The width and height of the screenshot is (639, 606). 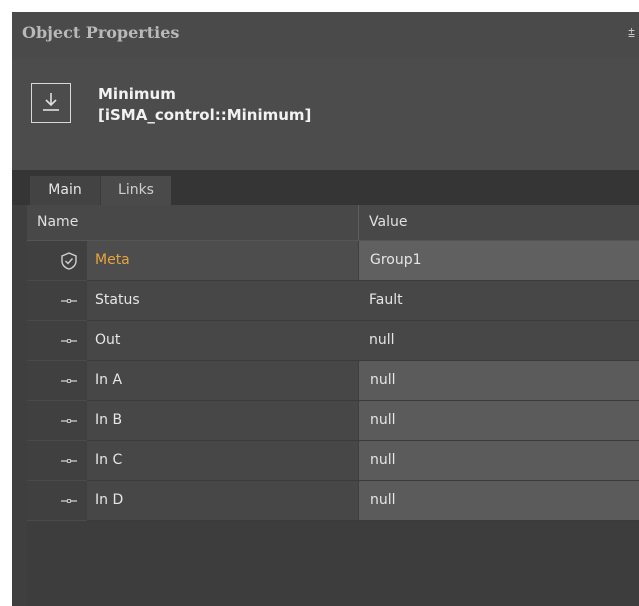 What do you see at coordinates (137, 94) in the screenshot?
I see `object-name: Minimum` at bounding box center [137, 94].